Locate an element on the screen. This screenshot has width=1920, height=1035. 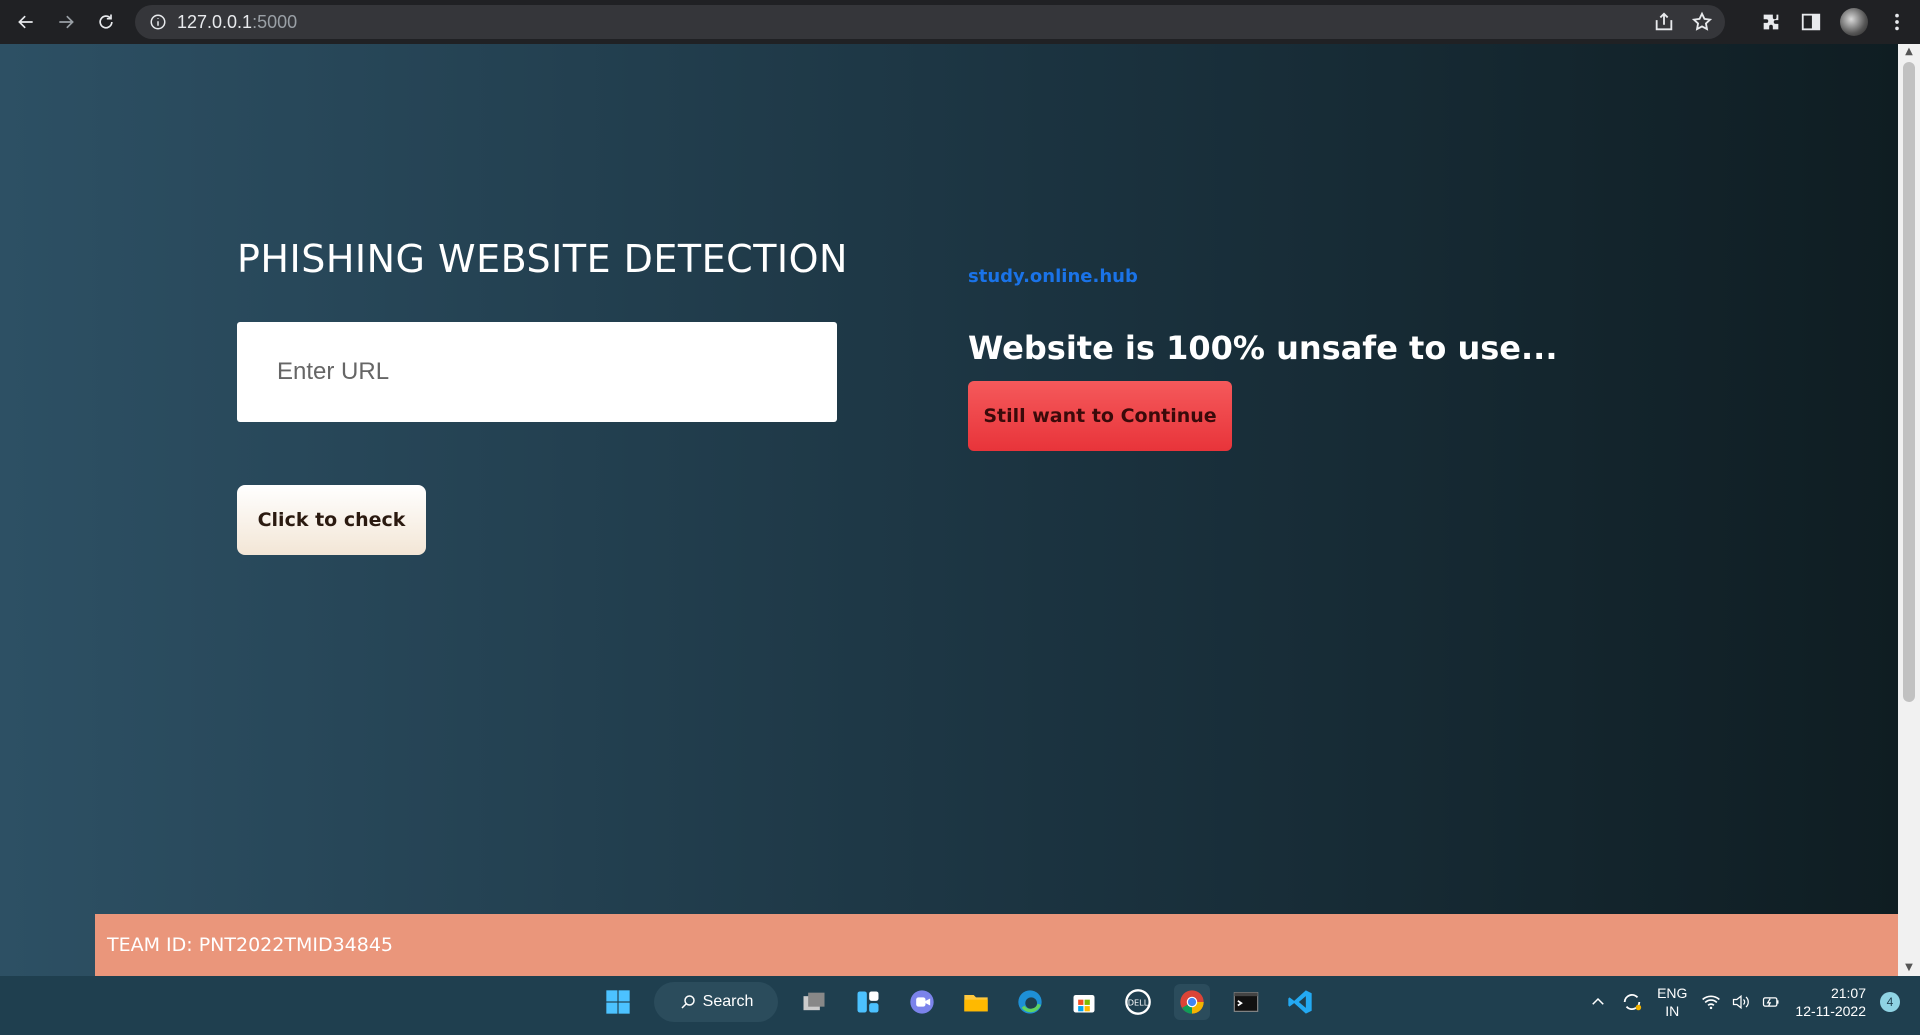
info-icon is located at coordinates (158, 22).